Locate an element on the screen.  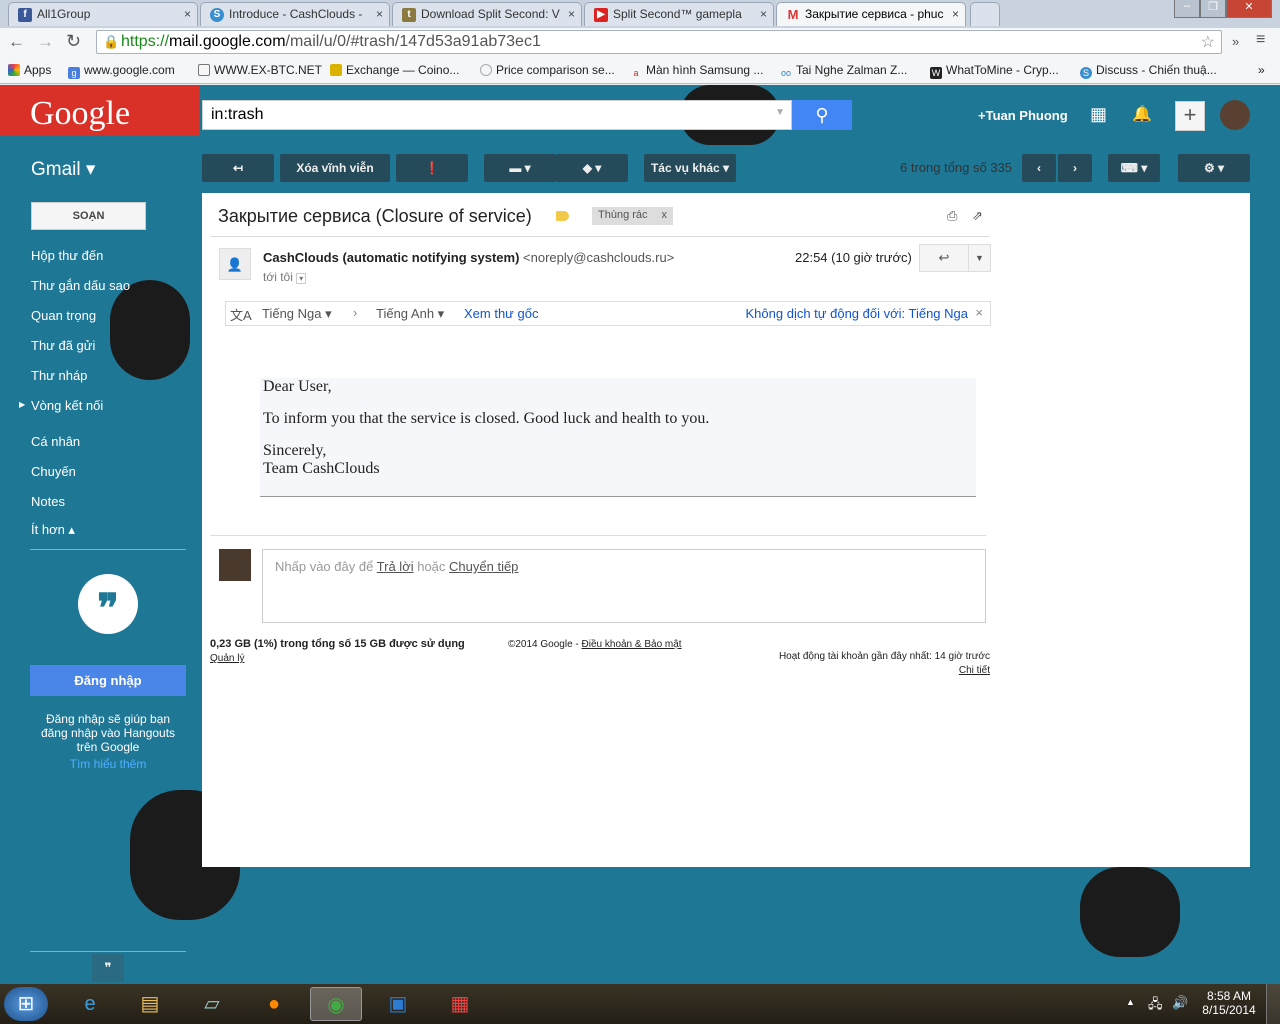
report-spam-button: ❗ is located at coordinates (432, 168).